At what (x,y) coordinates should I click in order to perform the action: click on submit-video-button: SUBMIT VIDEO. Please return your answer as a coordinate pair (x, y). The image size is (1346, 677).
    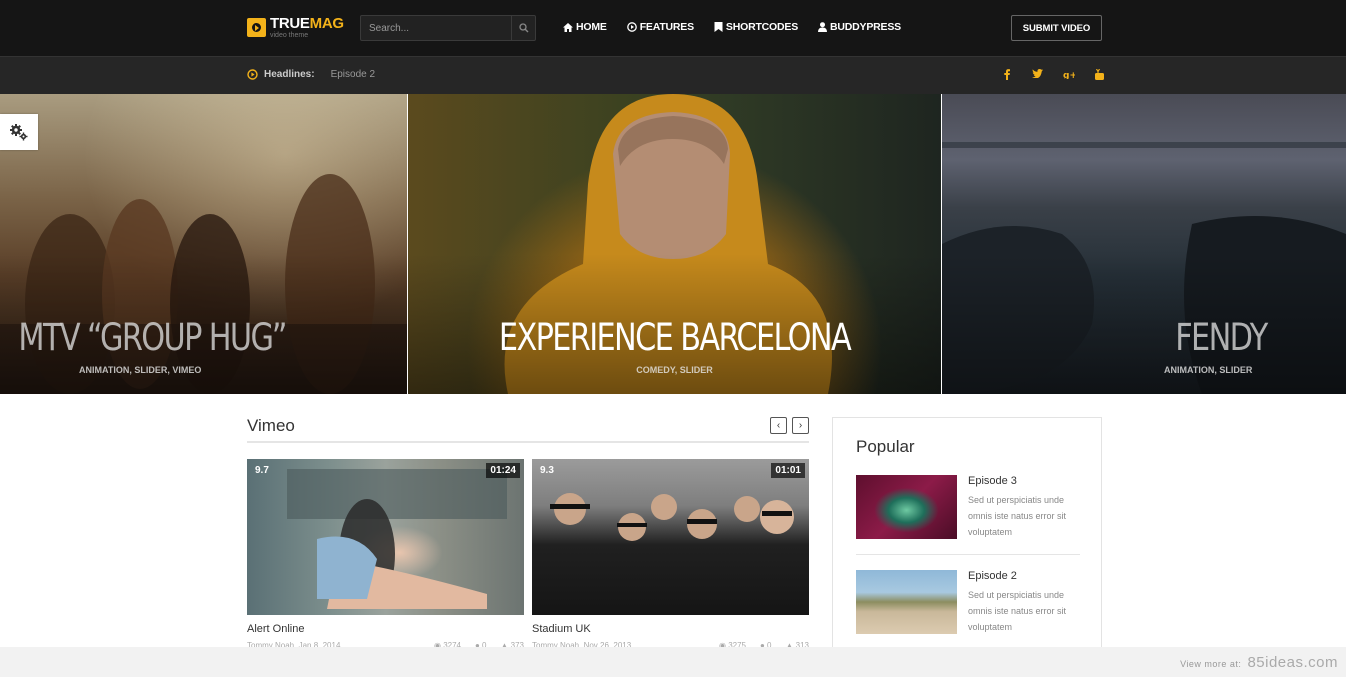
    Looking at the image, I should click on (1056, 28).